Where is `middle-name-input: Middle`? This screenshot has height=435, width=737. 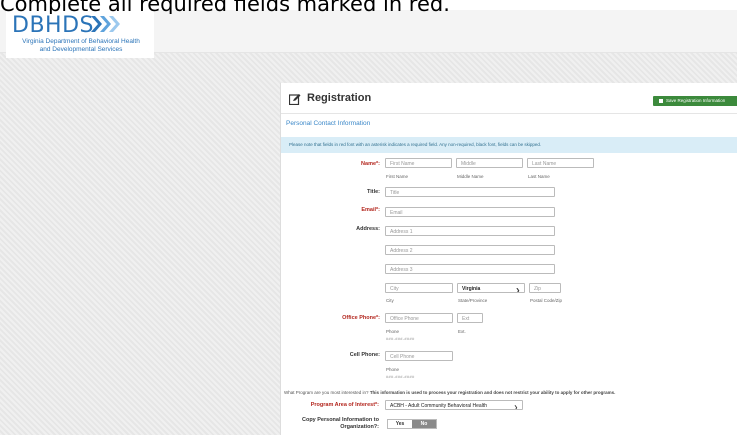 middle-name-input: Middle is located at coordinates (489, 163).